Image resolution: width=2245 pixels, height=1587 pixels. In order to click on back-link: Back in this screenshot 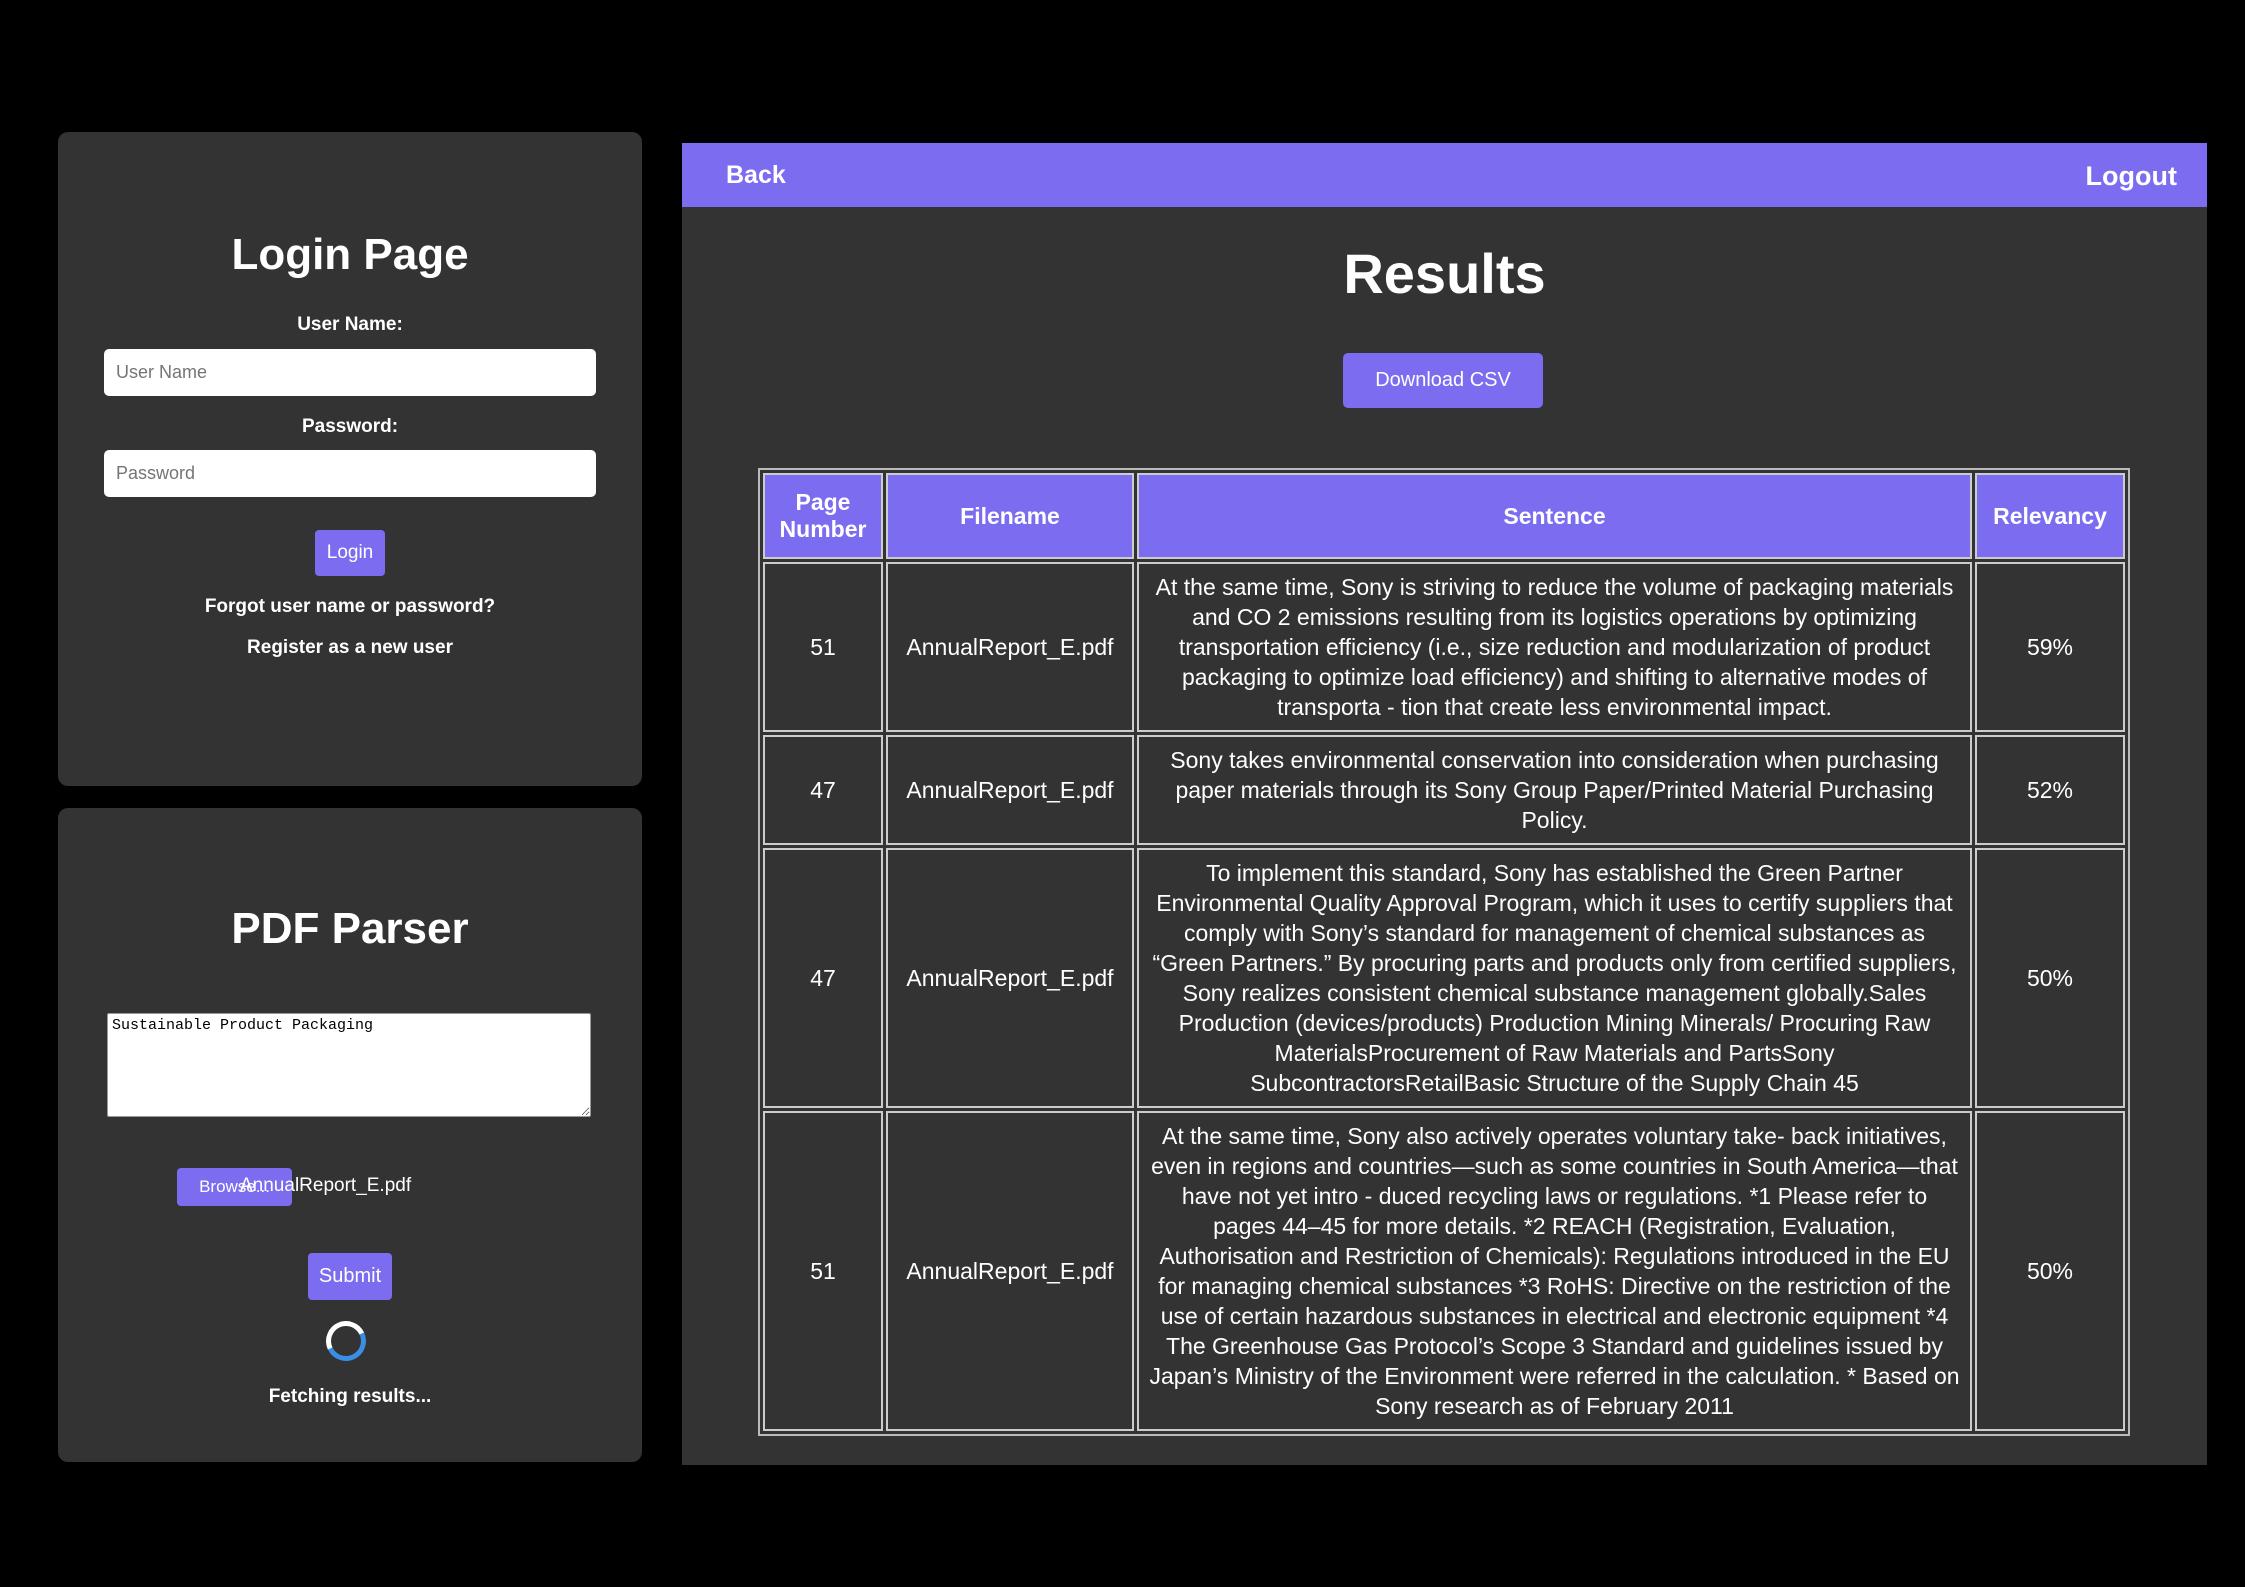, I will do `click(756, 175)`.